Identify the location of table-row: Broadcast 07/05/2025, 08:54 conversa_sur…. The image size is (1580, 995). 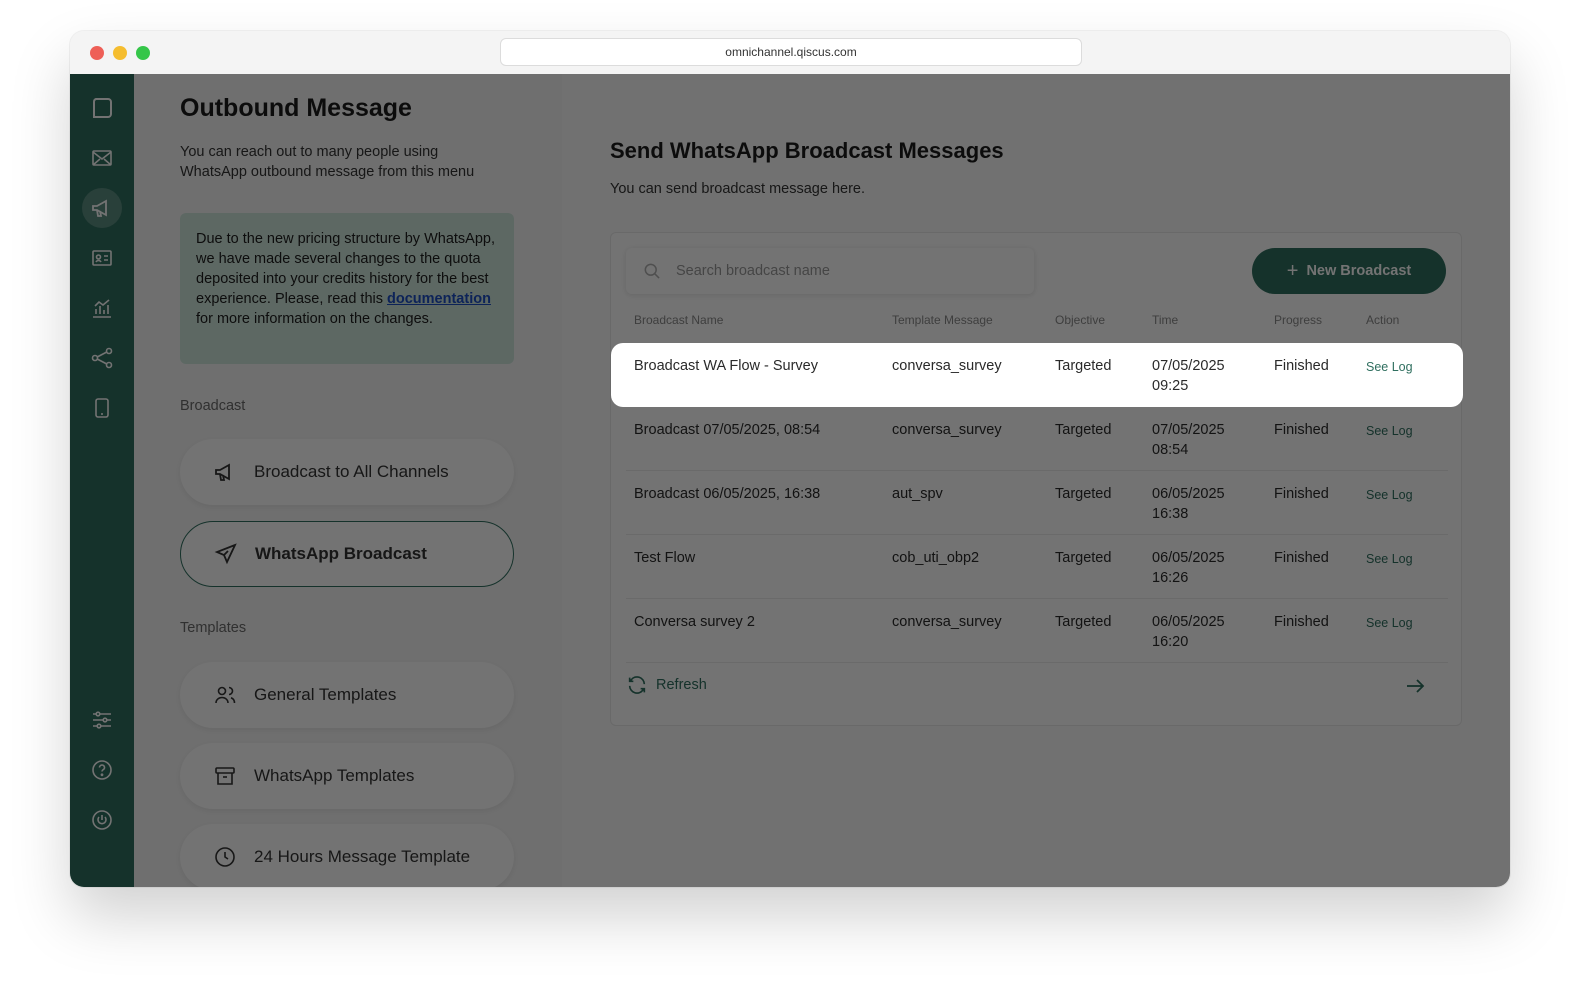
(1037, 439).